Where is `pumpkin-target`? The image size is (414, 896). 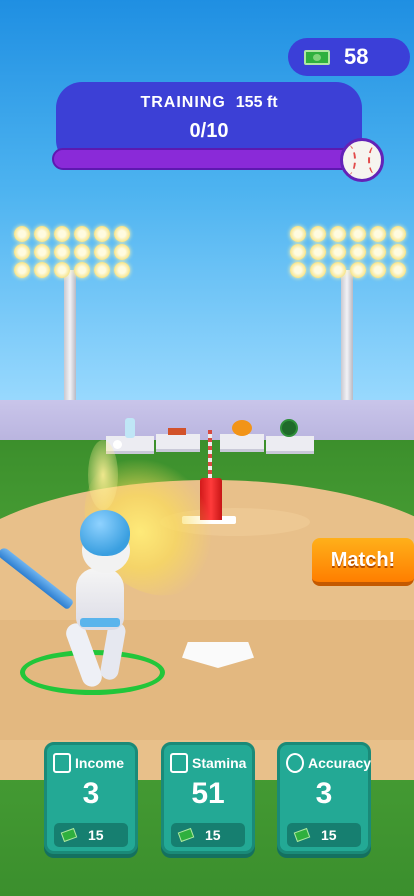 pumpkin-target is located at coordinates (242, 428).